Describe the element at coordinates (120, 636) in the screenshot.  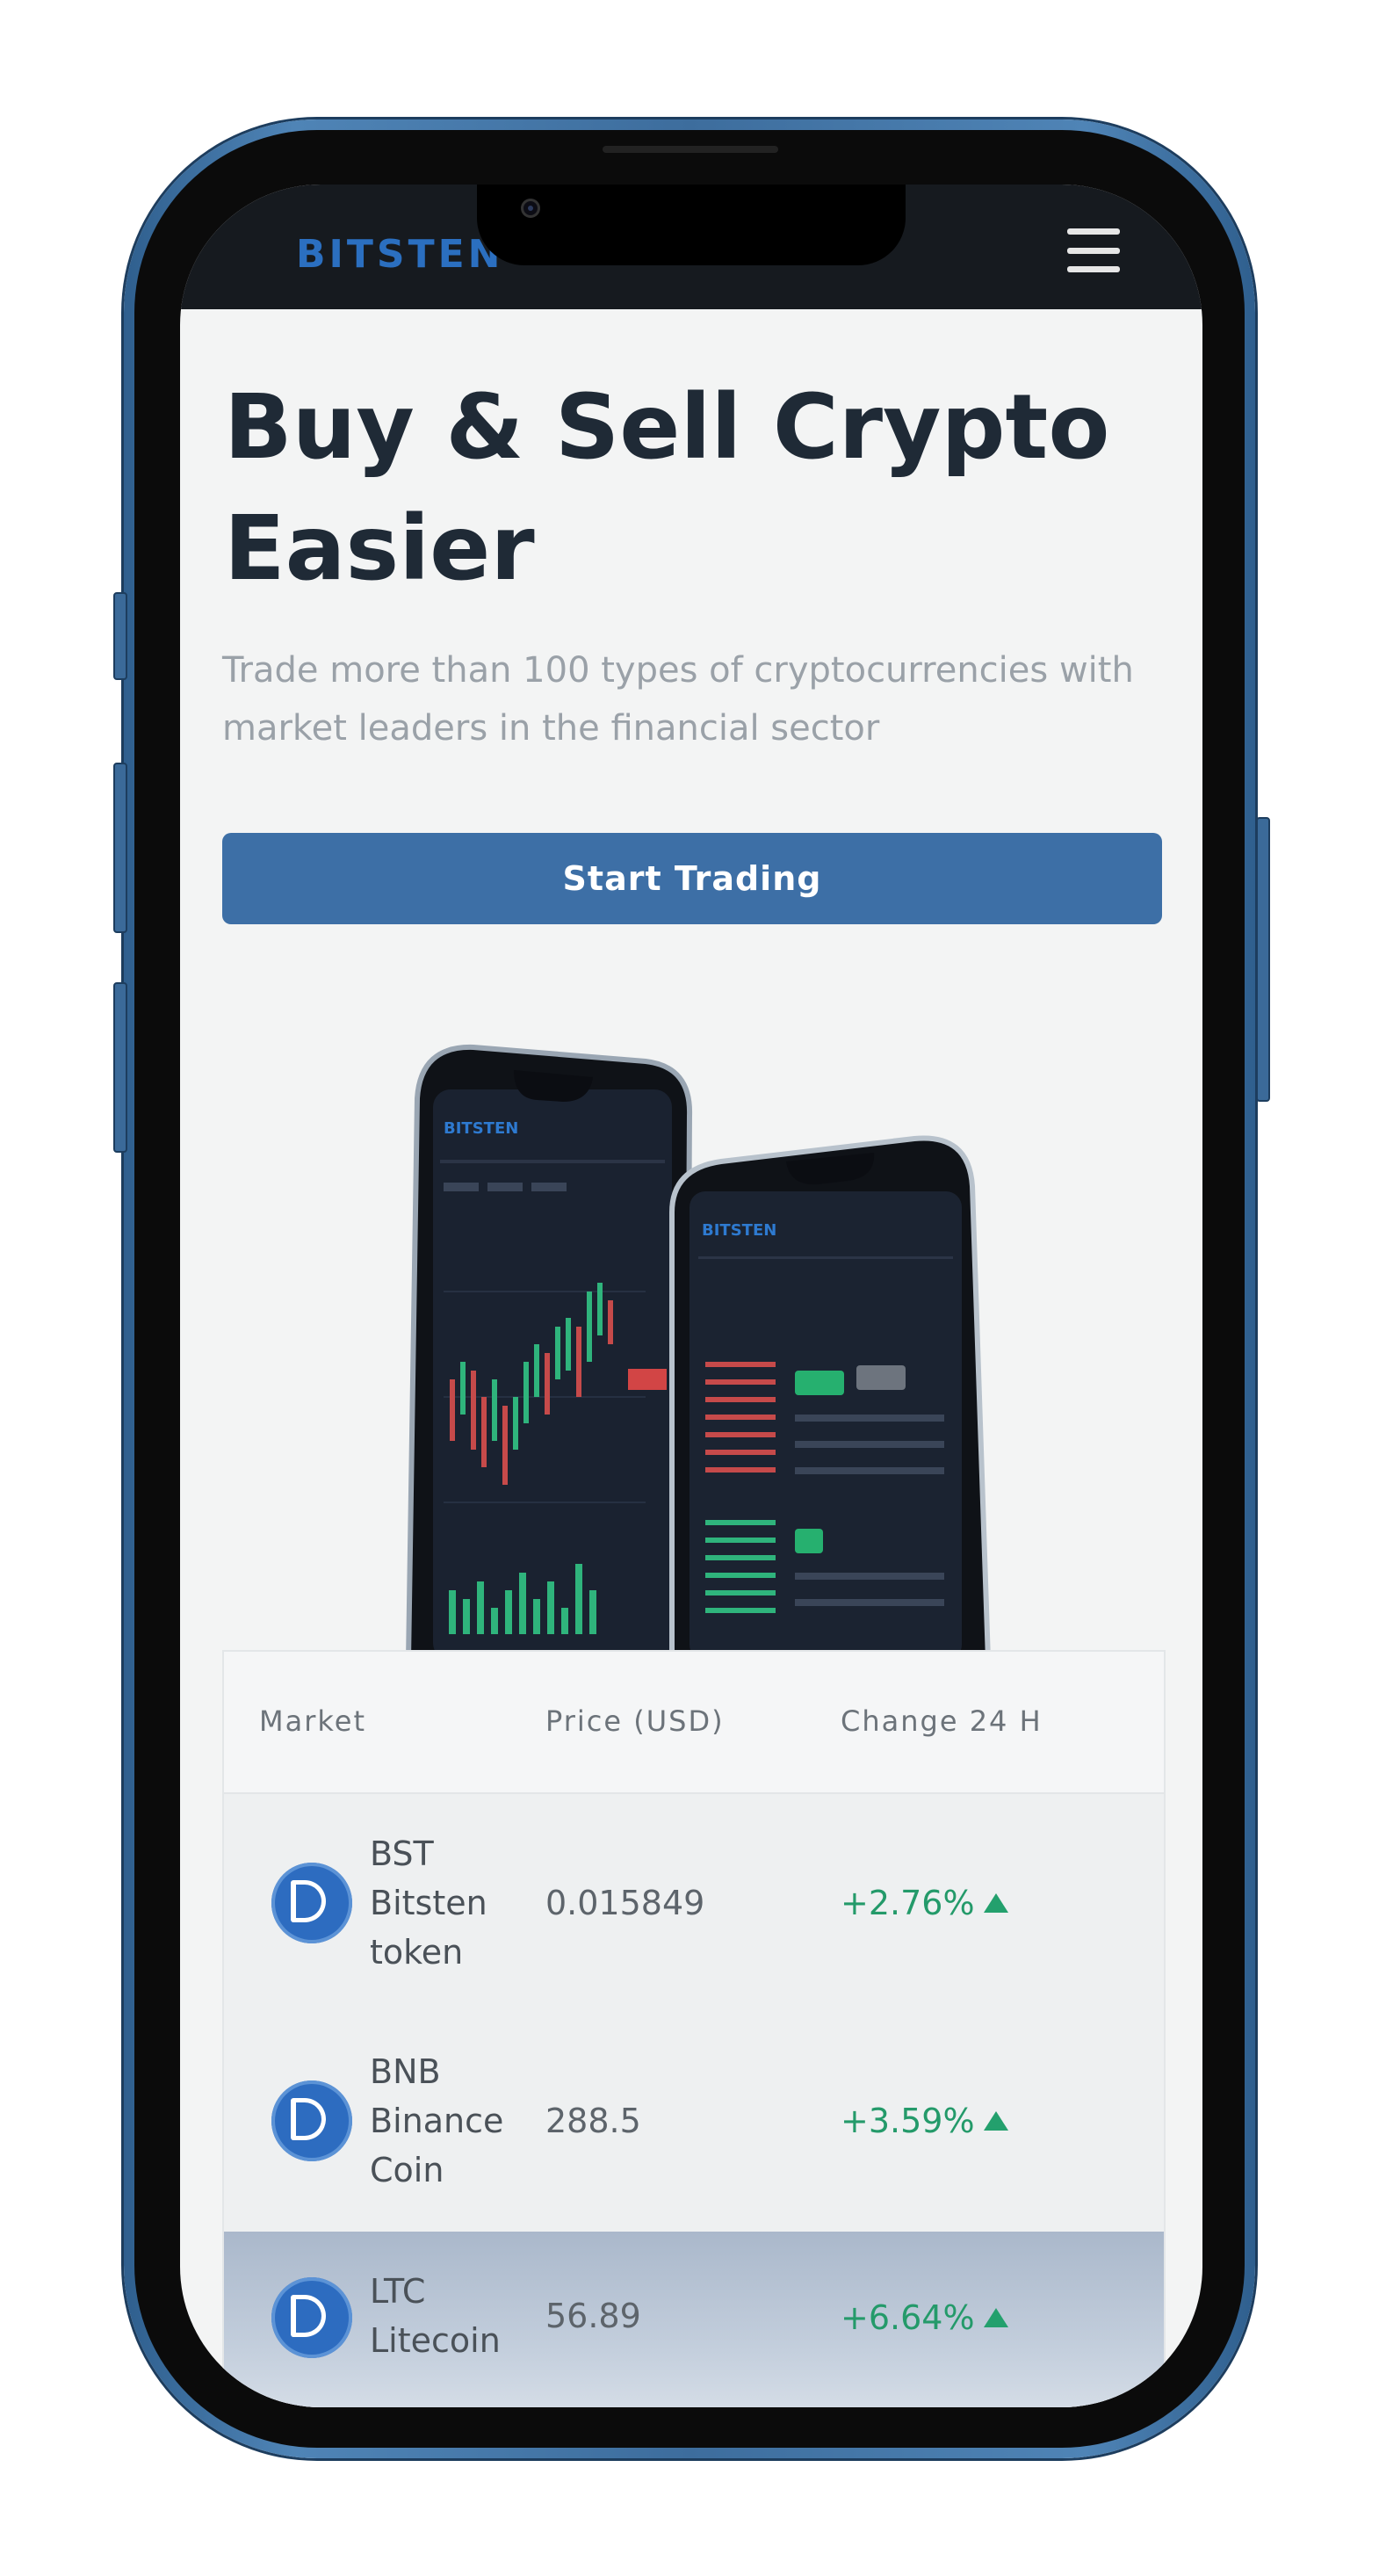
I see `mute-switch` at that location.